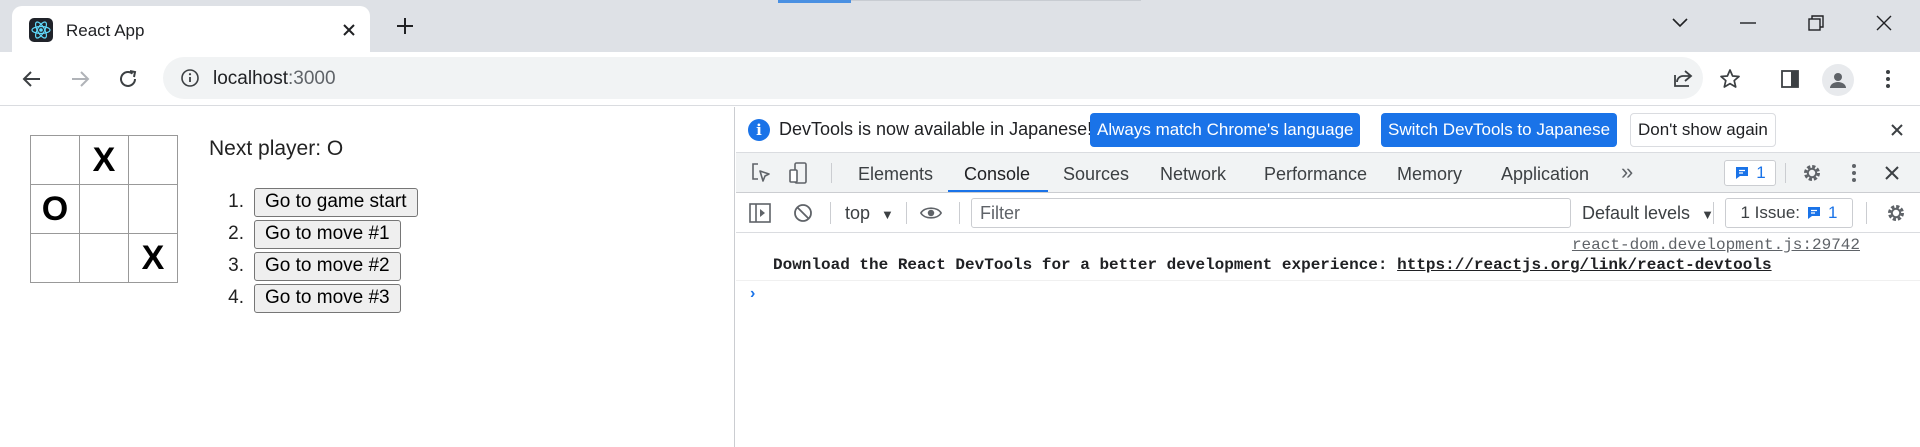 The width and height of the screenshot is (1920, 447). What do you see at coordinates (933, 78) in the screenshot?
I see `address-bar: localhost:3000` at bounding box center [933, 78].